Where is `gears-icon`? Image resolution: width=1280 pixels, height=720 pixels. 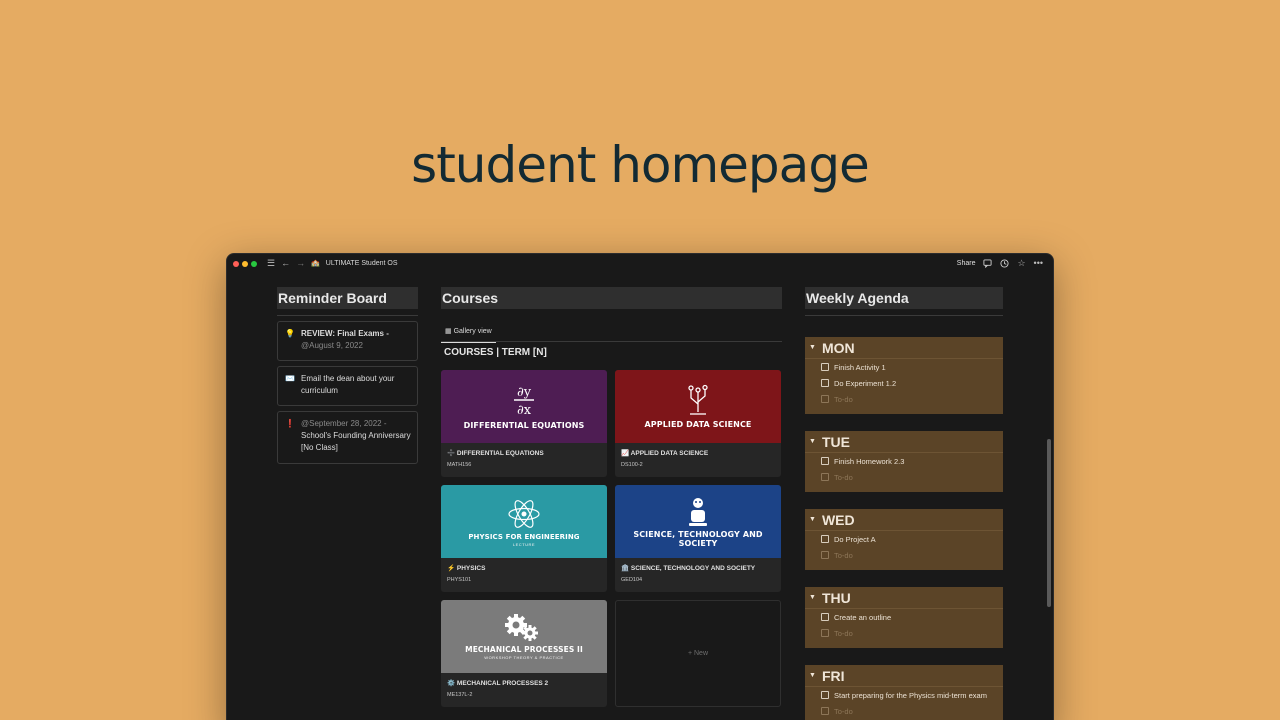
gears-icon is located at coordinates (521, 627).